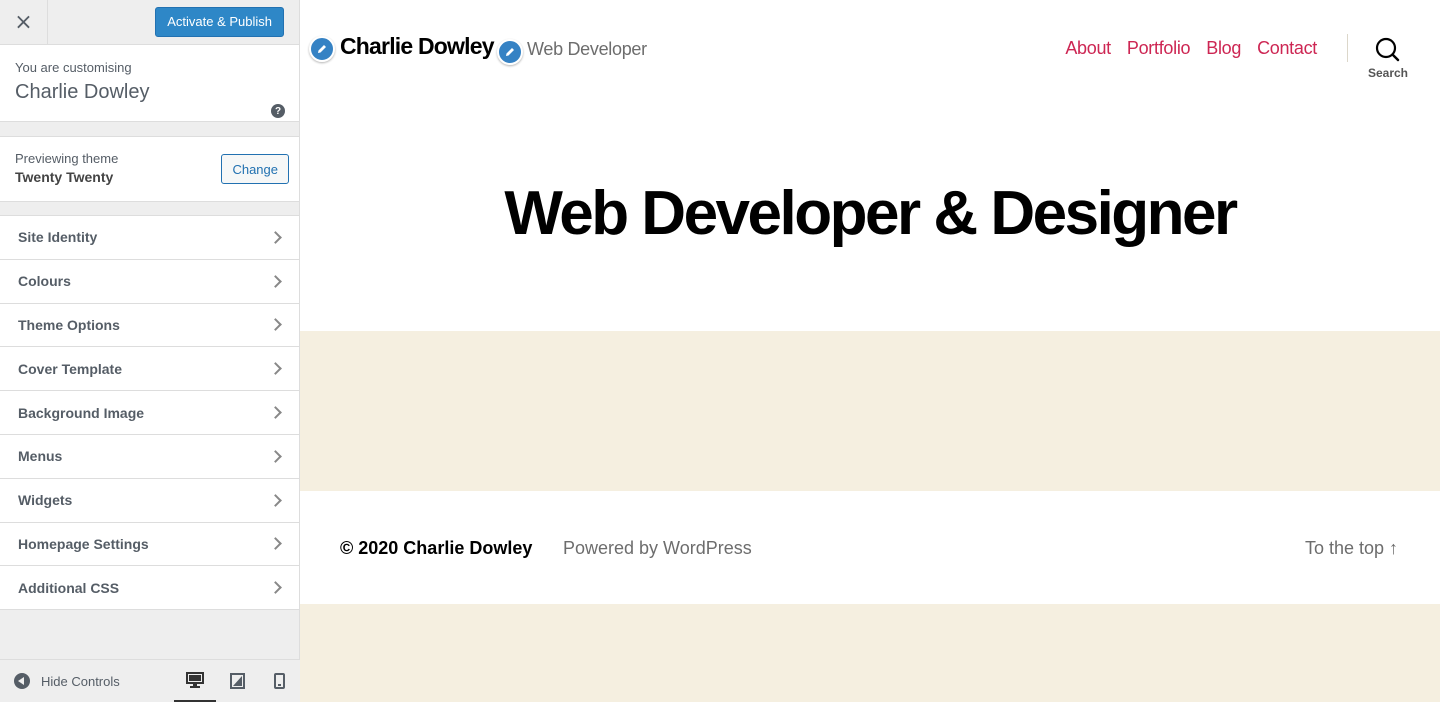  Describe the element at coordinates (58, 237) in the screenshot. I see `panel-label: Site Identity` at that location.